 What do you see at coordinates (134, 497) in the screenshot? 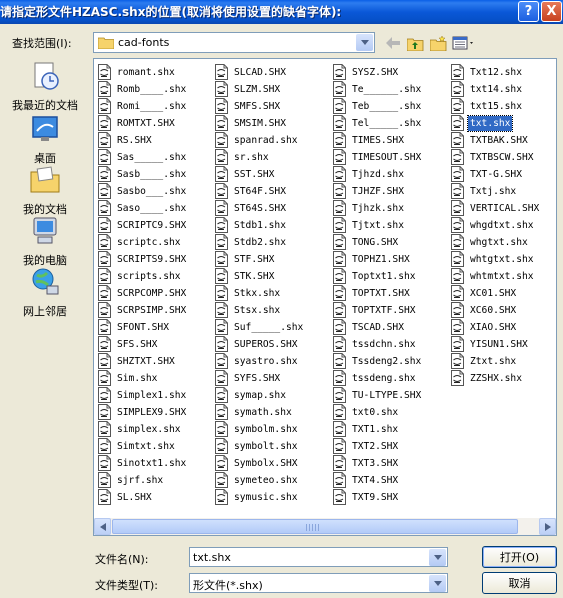
I see `file-item-name: SL.SHX` at bounding box center [134, 497].